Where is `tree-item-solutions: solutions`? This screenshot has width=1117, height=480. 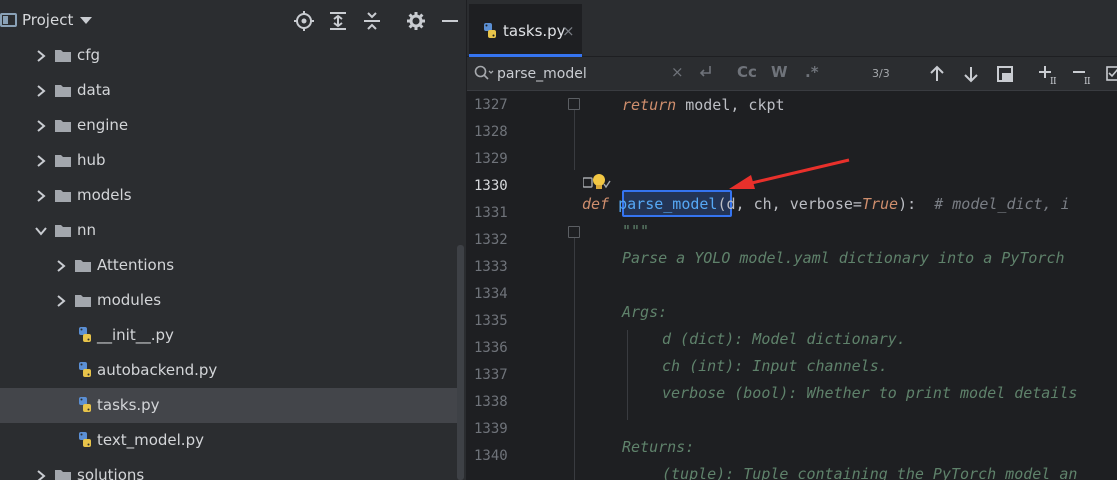
tree-item-solutions: solutions is located at coordinates (230, 469).